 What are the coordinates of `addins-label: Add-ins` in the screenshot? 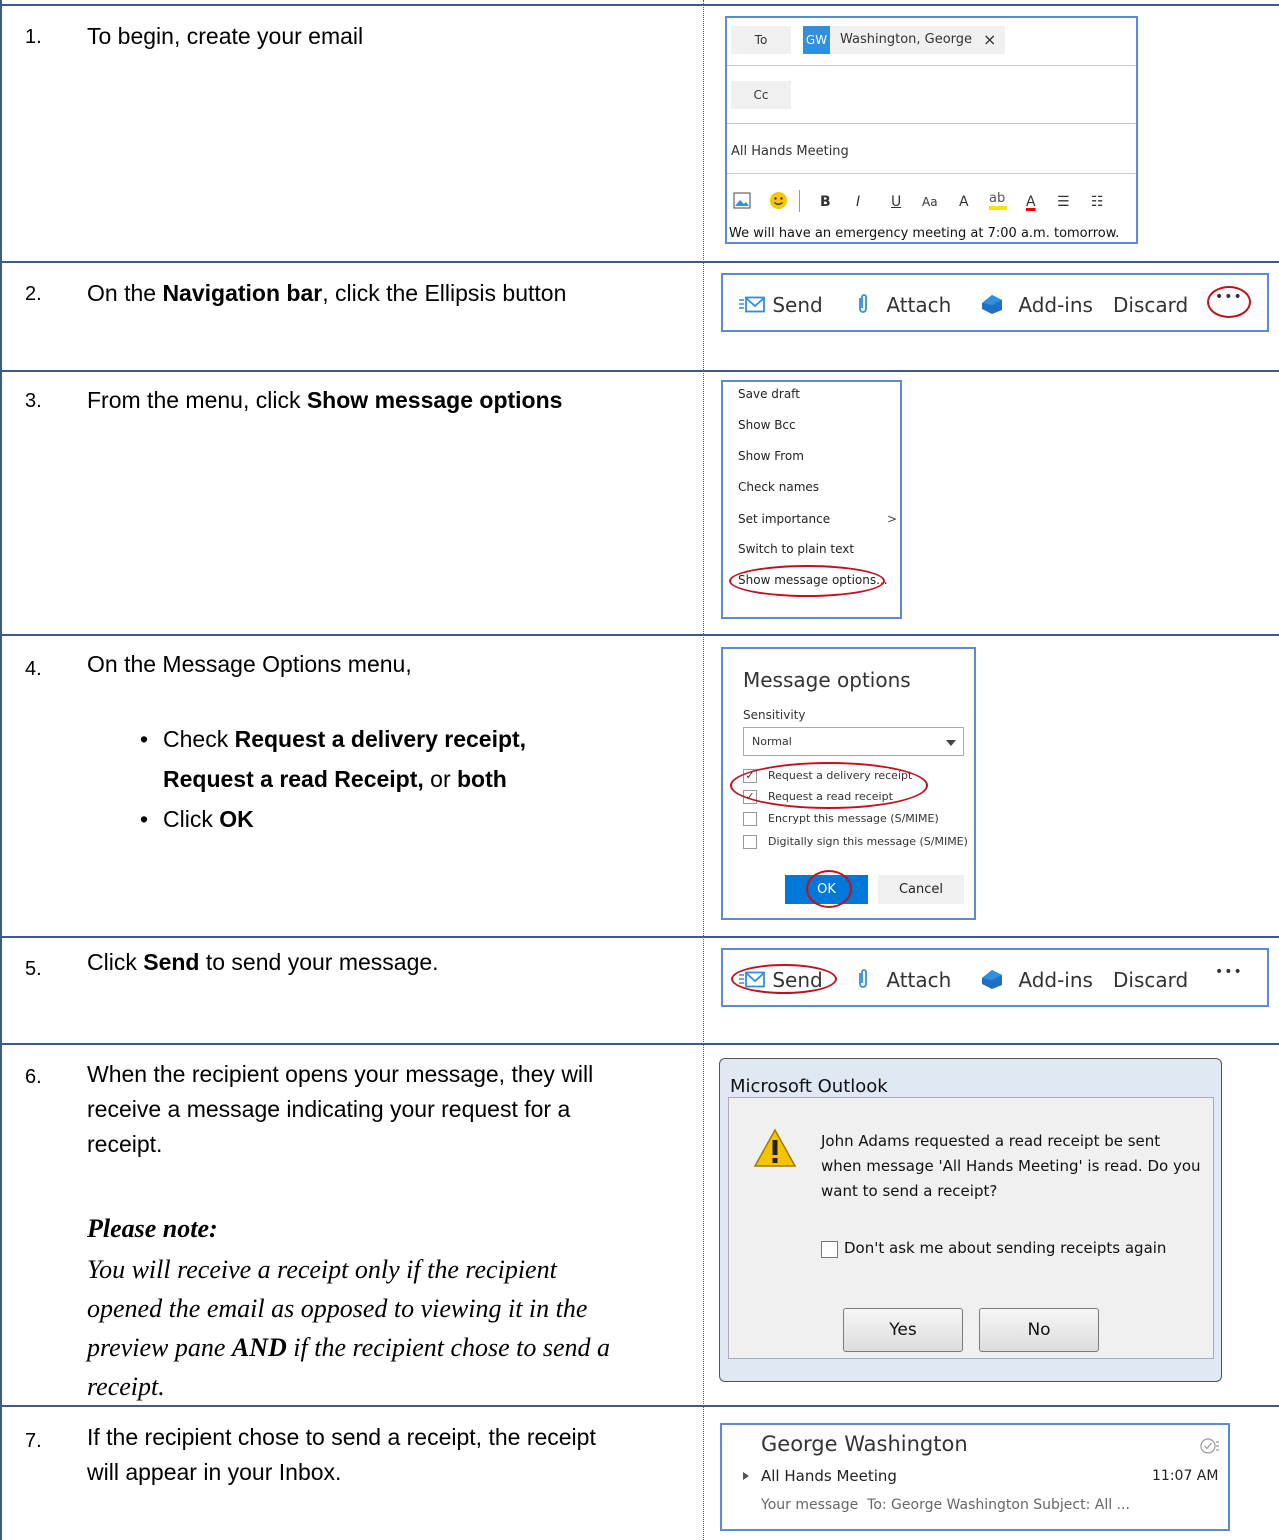 It's located at (1055, 305).